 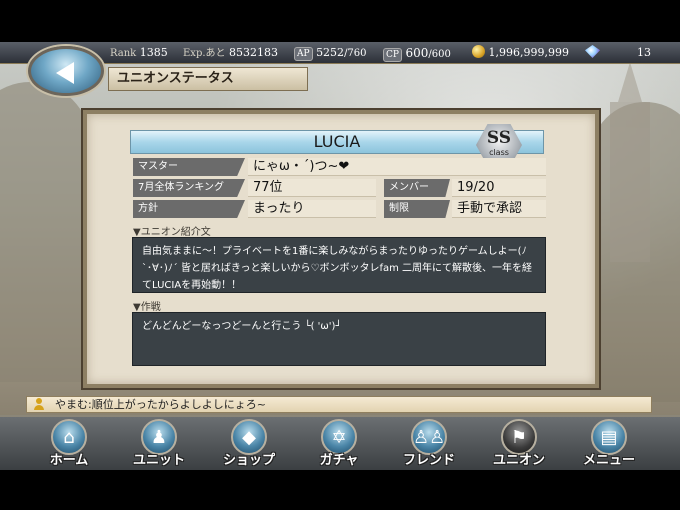 What do you see at coordinates (254, 52) in the screenshot?
I see `exp-value: 8532183` at bounding box center [254, 52].